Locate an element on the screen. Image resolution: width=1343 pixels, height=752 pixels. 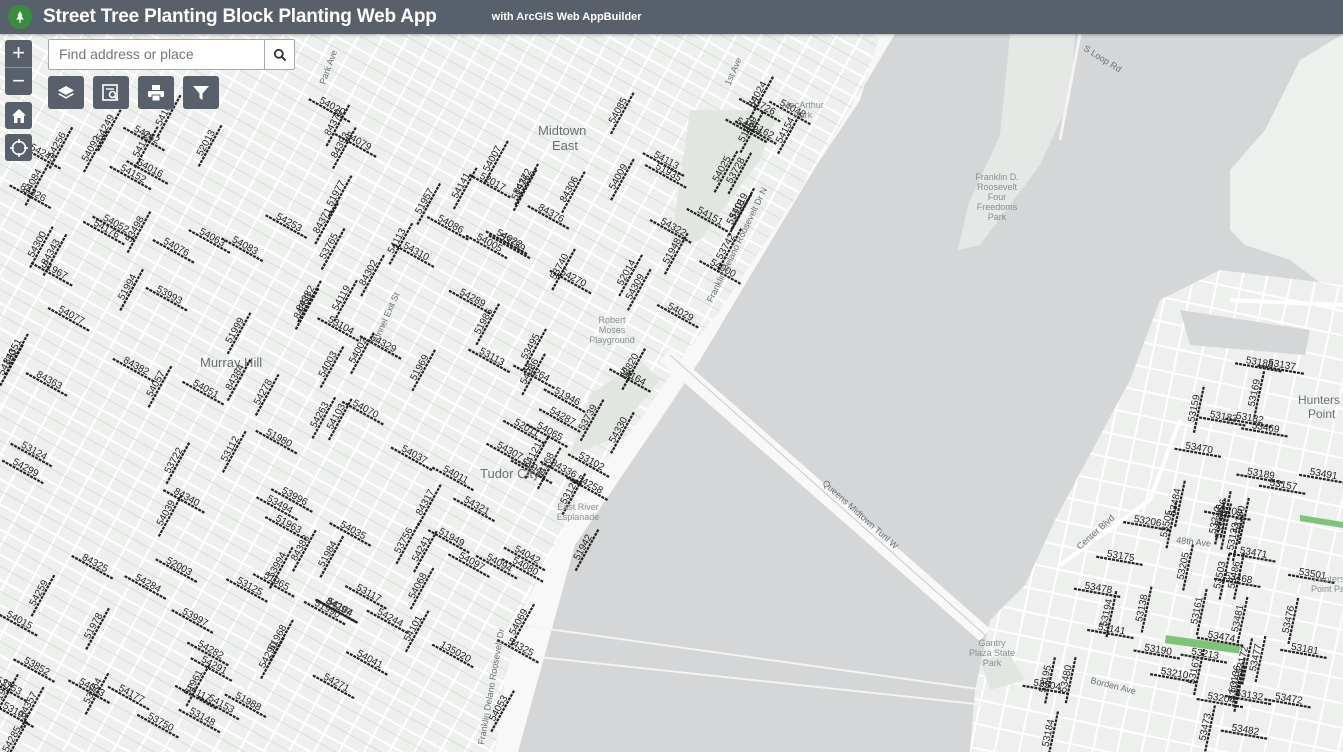
place-hunters-3: Hunters is located at coordinates (1328, 579).